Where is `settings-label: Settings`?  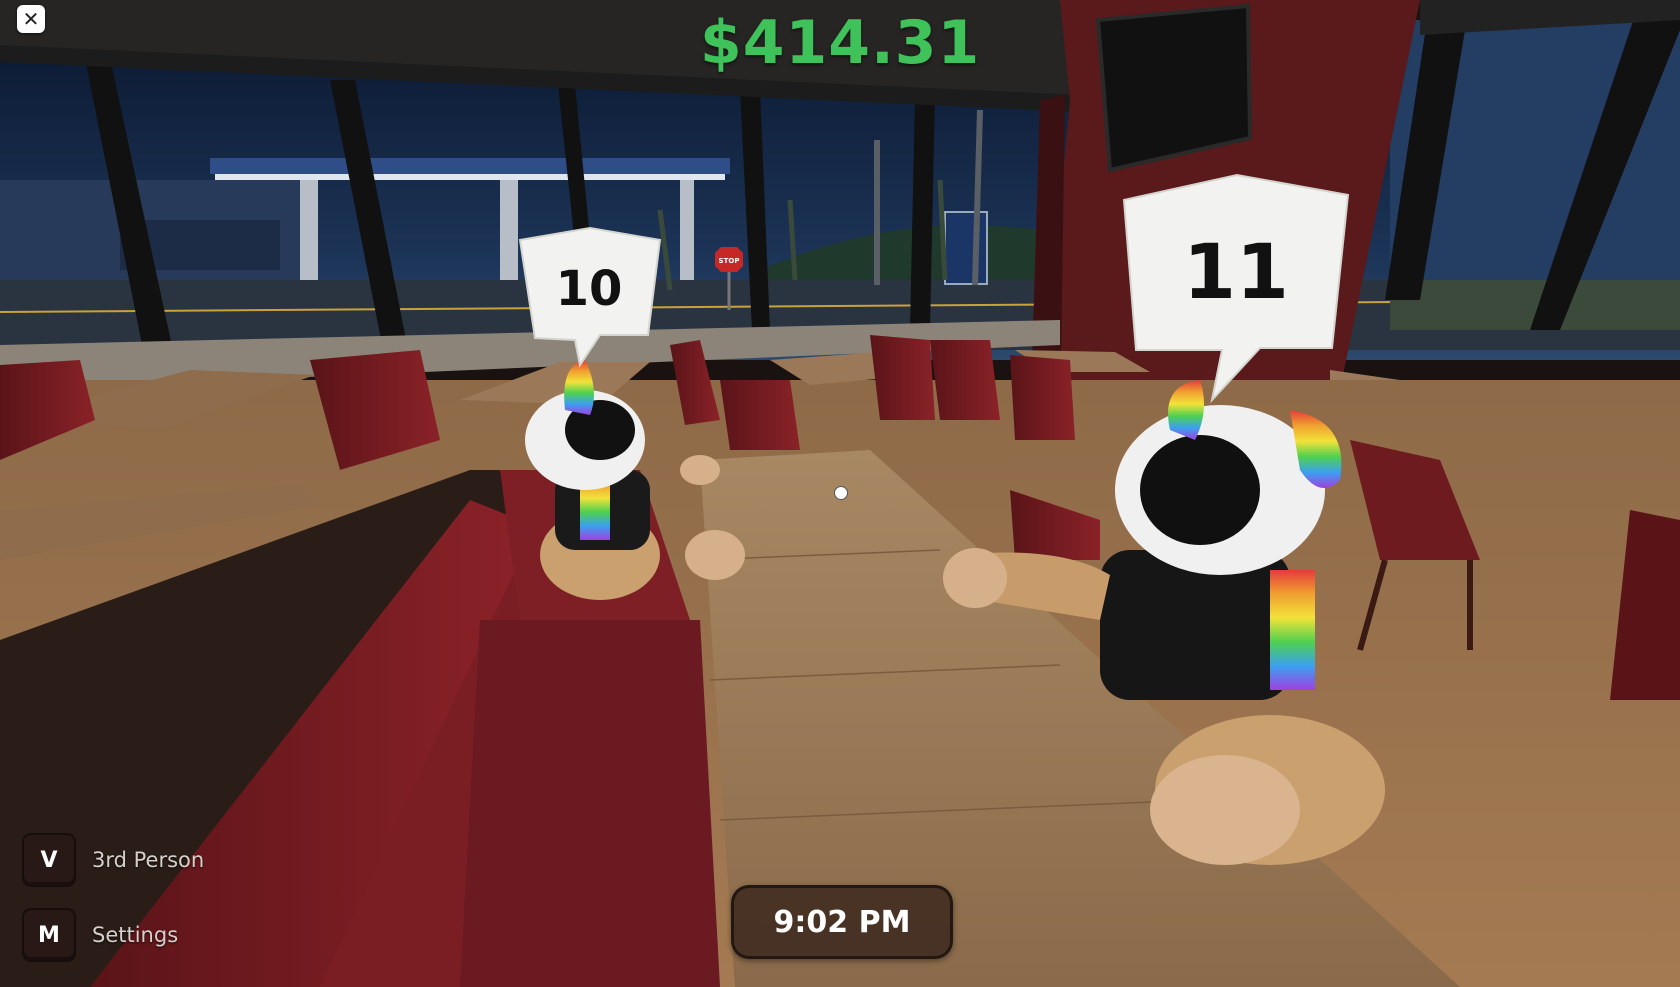 settings-label: Settings is located at coordinates (135, 935).